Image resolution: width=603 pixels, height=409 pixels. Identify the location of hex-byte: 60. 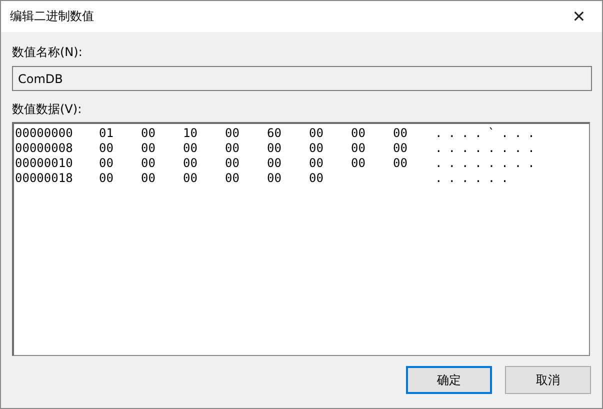
(274, 133).